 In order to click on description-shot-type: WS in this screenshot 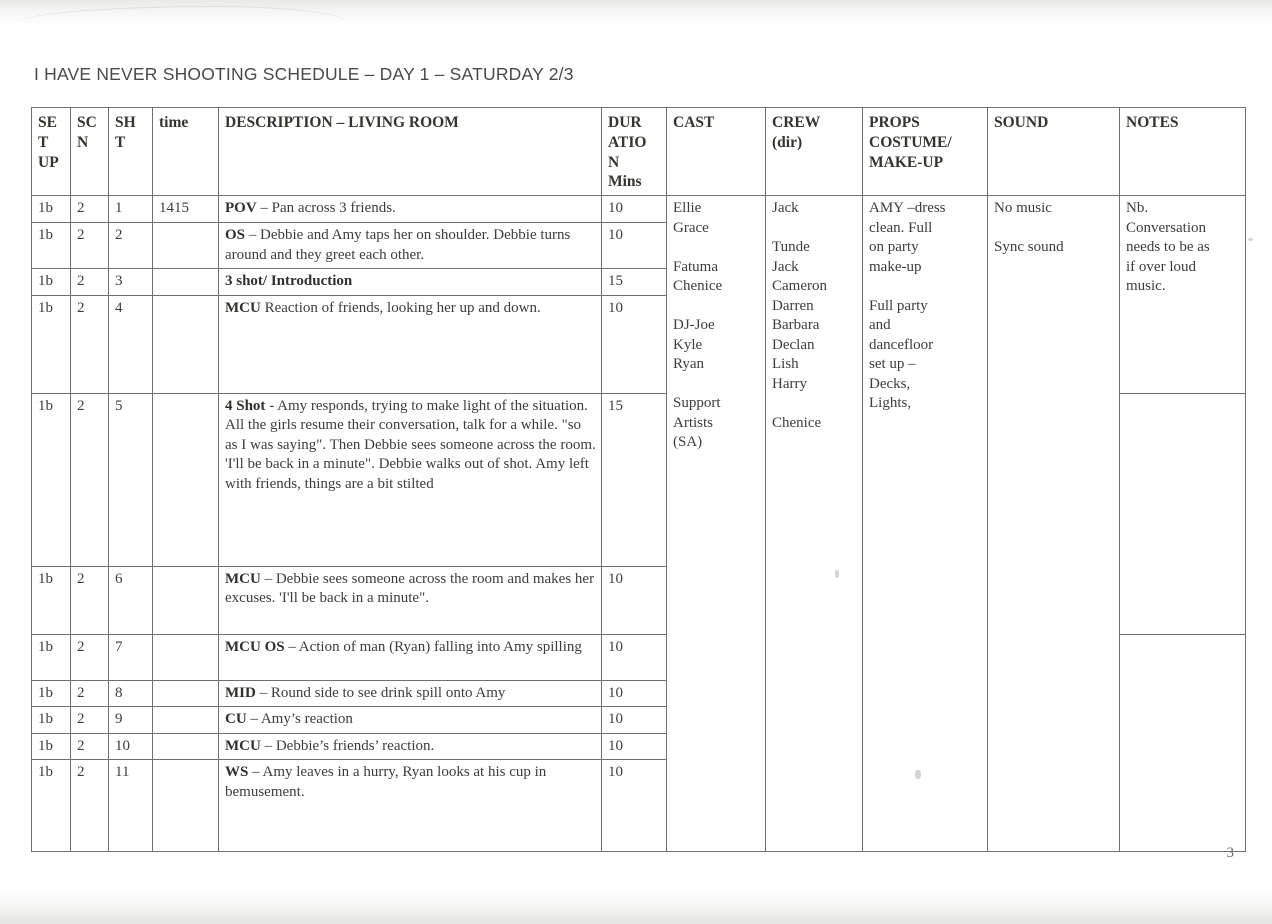, I will do `click(237, 772)`.